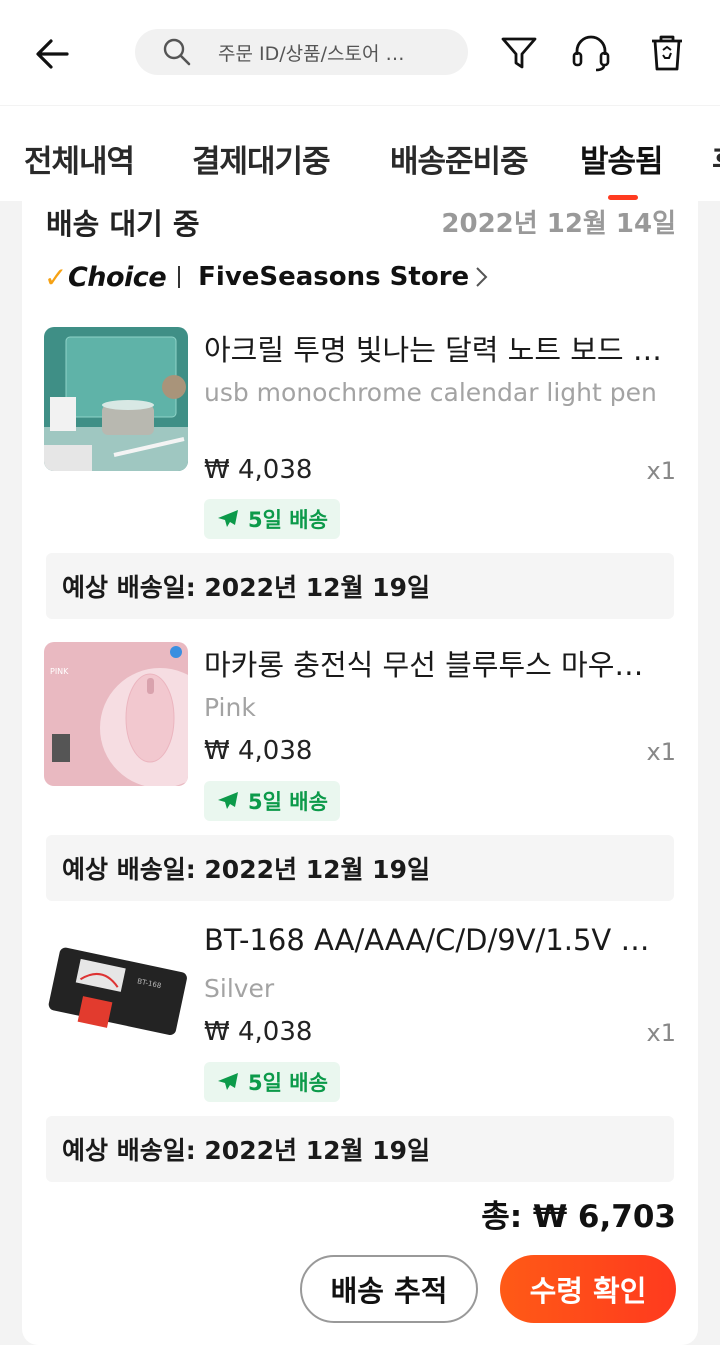  What do you see at coordinates (79, 158) in the screenshot?
I see `tab-all: 전체내역` at bounding box center [79, 158].